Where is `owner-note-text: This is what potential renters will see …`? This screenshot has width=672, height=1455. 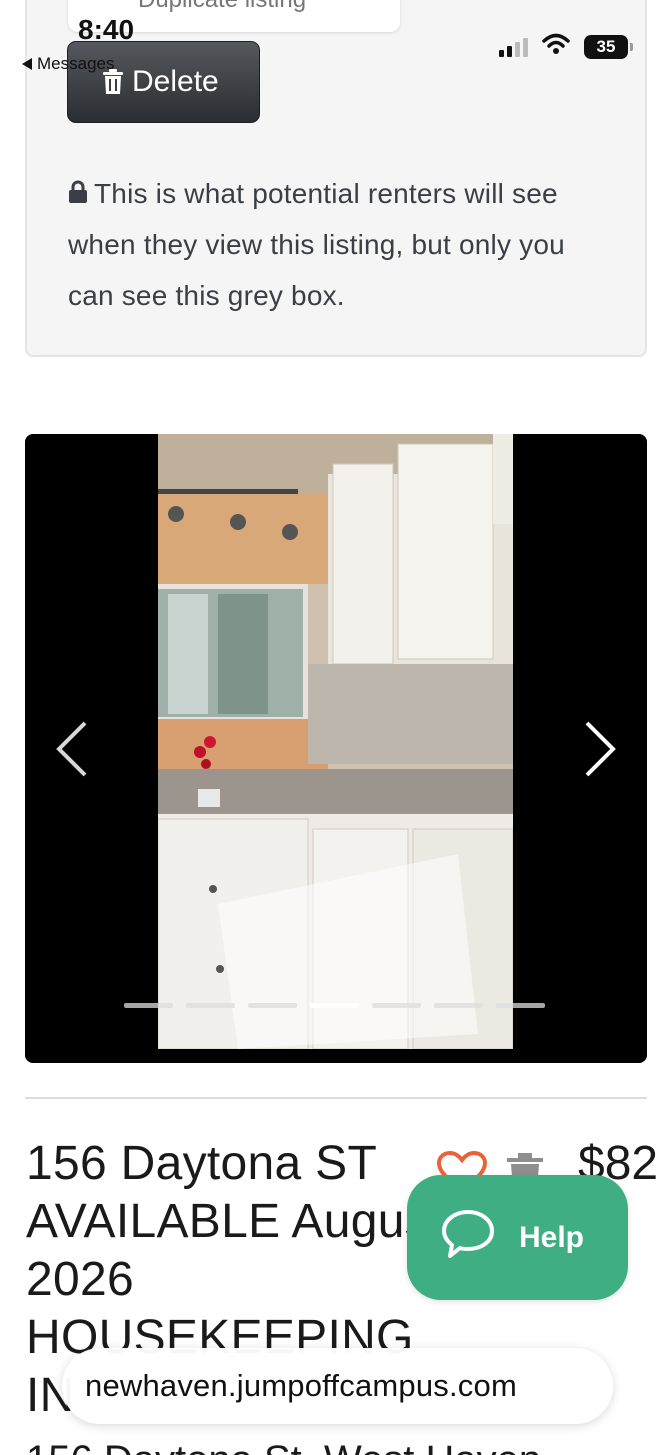
owner-note-text: This is what potential renters will see … is located at coordinates (316, 244).